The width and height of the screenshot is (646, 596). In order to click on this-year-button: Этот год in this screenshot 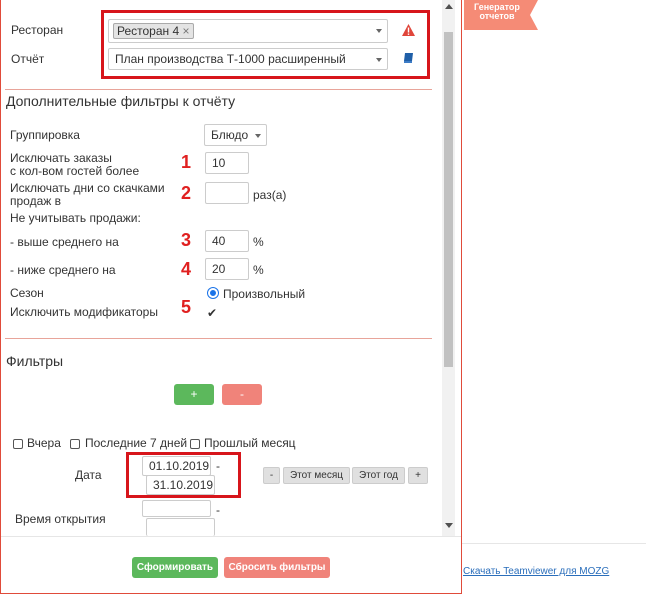, I will do `click(378, 475)`.